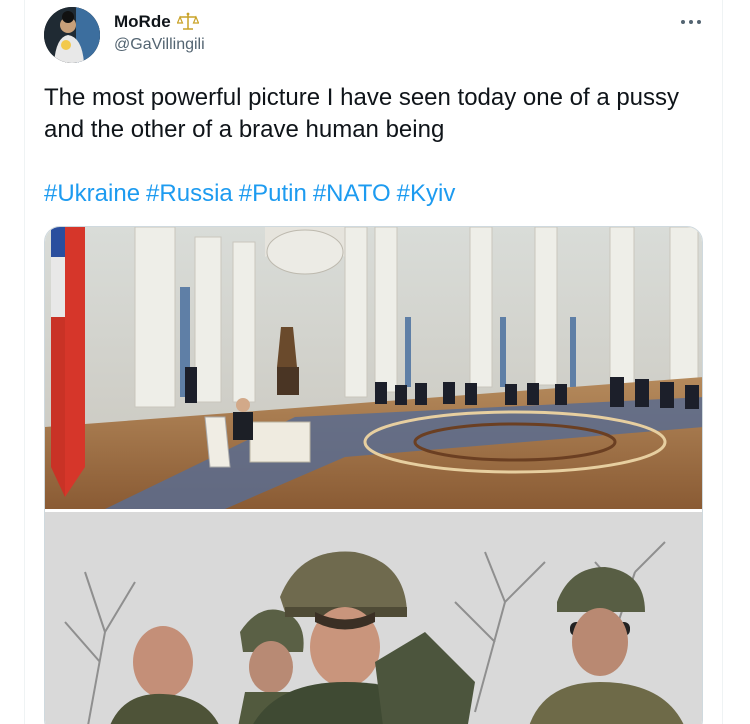 The width and height of the screenshot is (750, 724). What do you see at coordinates (352, 193) in the screenshot?
I see `hashtag-nato: #NATO` at bounding box center [352, 193].